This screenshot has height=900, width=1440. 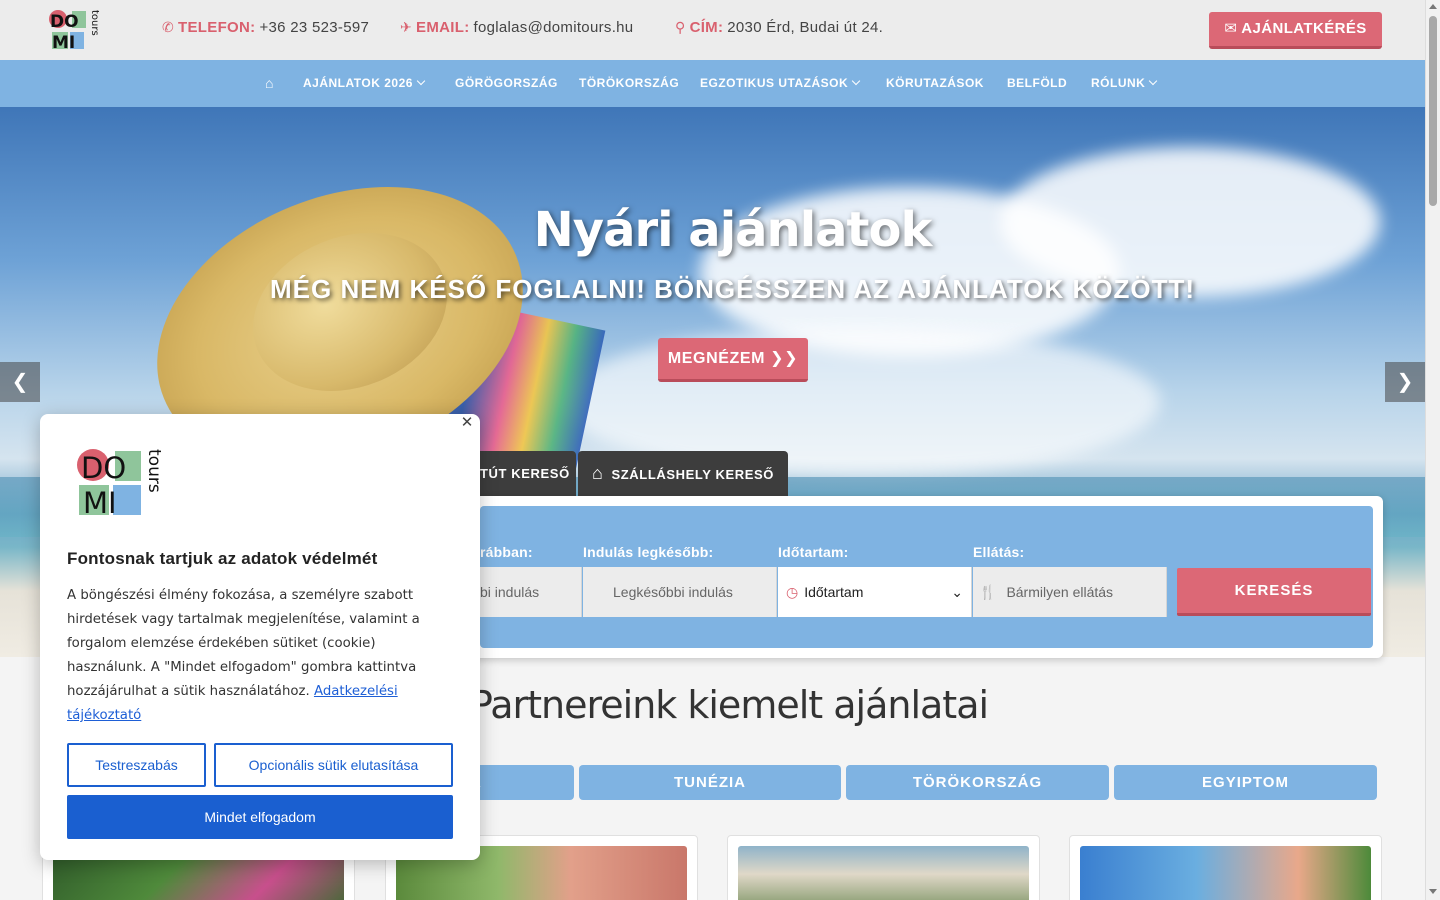 I want to click on nav-item-label: KÖRUTAZÁSOK, so click(x=935, y=83).